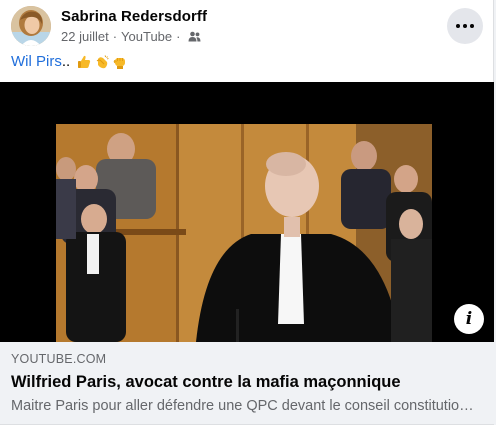 The width and height of the screenshot is (496, 425). What do you see at coordinates (134, 16) in the screenshot?
I see `author-name: Sabrina Redersdorff` at bounding box center [134, 16].